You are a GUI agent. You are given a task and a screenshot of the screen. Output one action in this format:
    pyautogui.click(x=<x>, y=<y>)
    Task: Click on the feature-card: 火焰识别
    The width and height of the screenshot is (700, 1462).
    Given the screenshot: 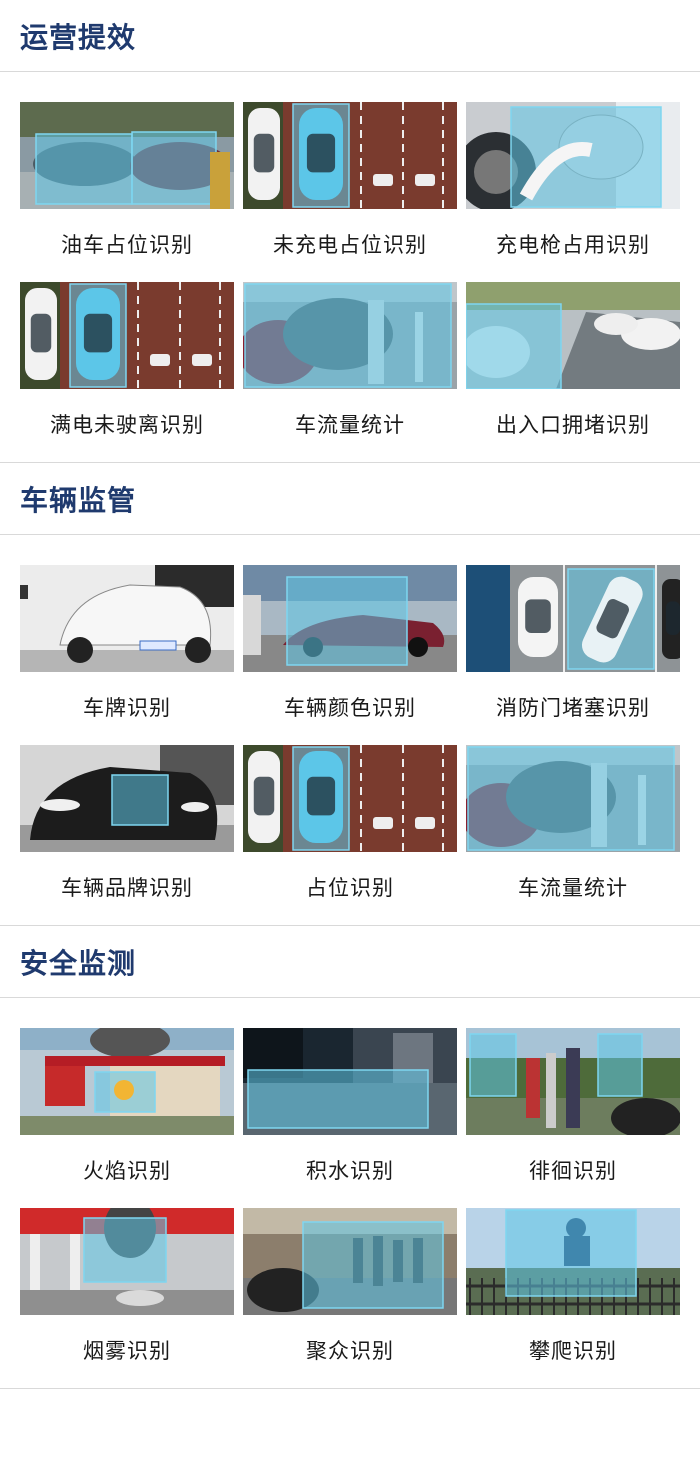 What is the action you would take?
    pyautogui.click(x=127, y=1118)
    